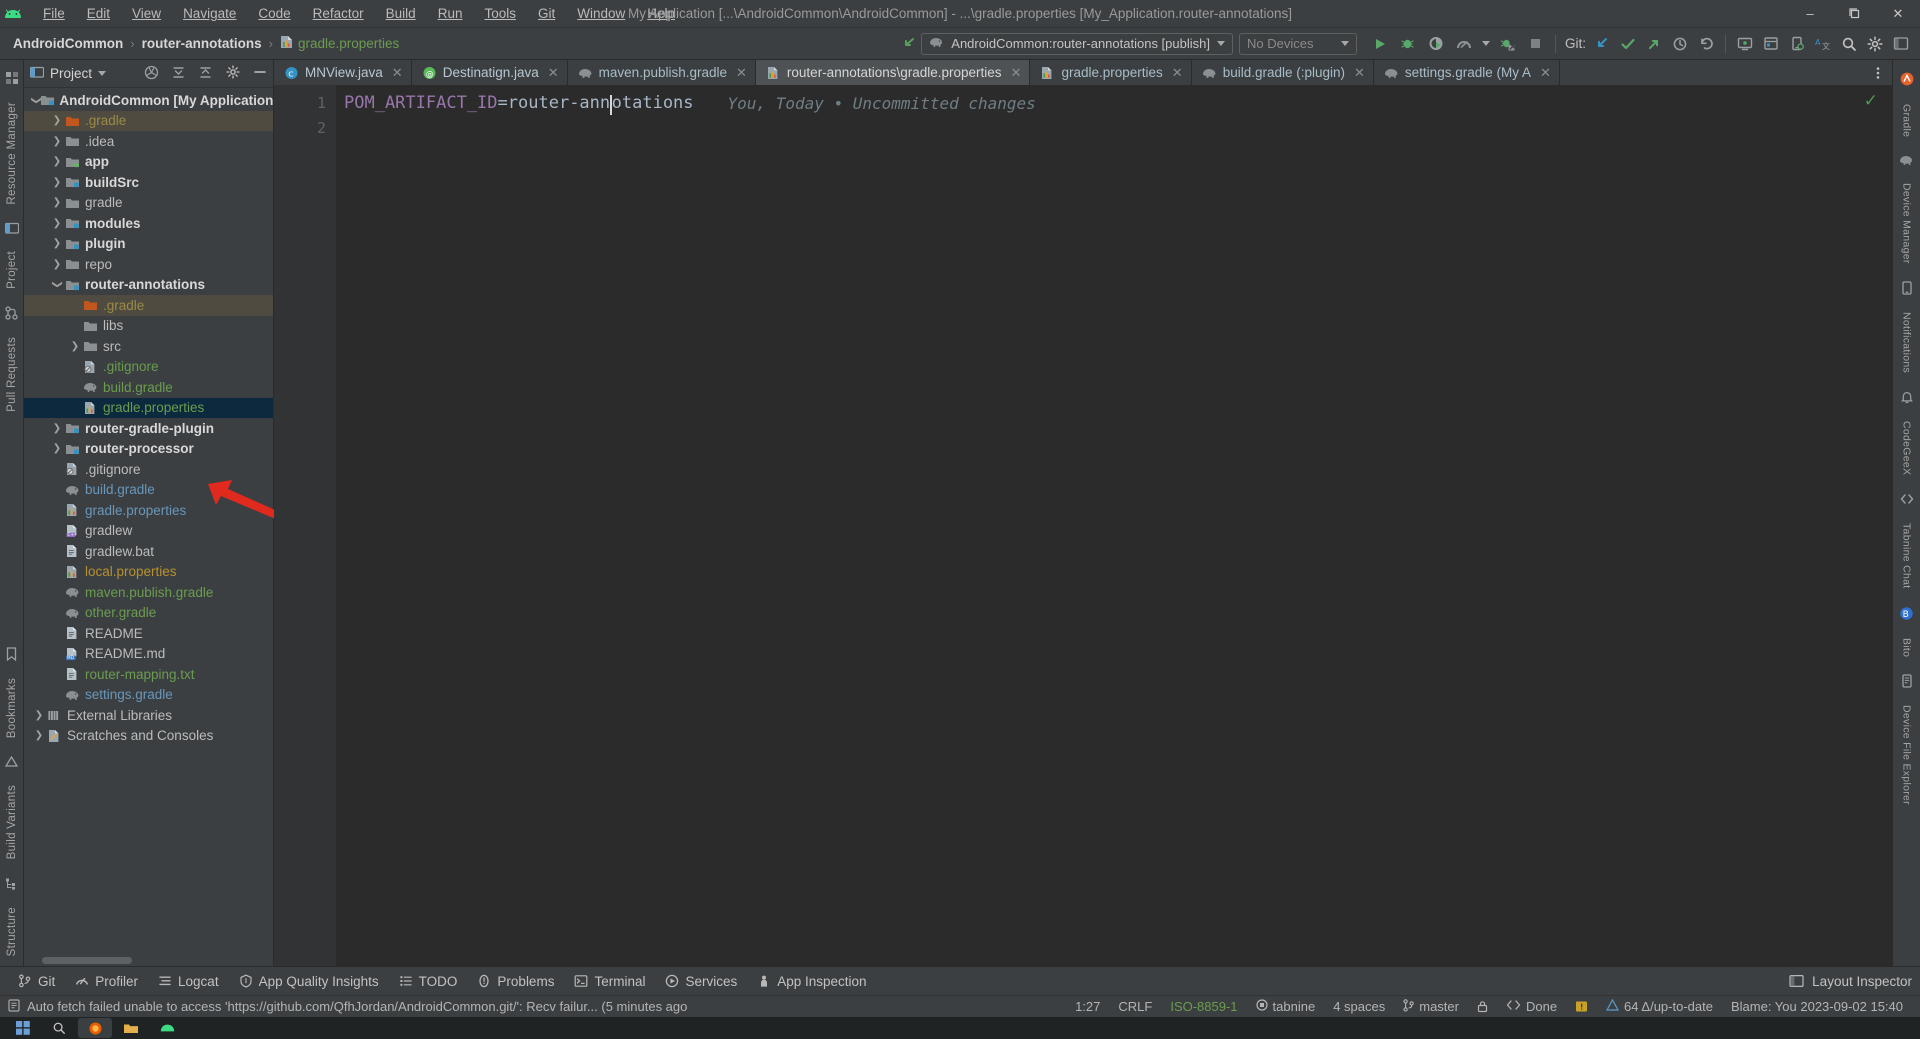 The width and height of the screenshot is (1920, 1039). What do you see at coordinates (343, 72) in the screenshot?
I see `editor-tab: C MNView.java ✕` at bounding box center [343, 72].